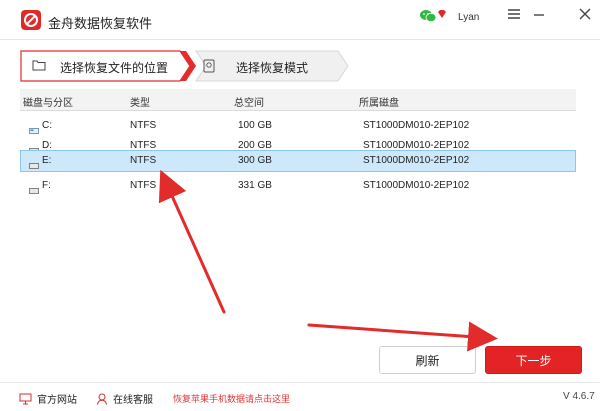 Image resolution: width=600 pixels, height=411 pixels. Describe the element at coordinates (100, 23) in the screenshot. I see `app-title: 金舟数据恢复软件` at that location.